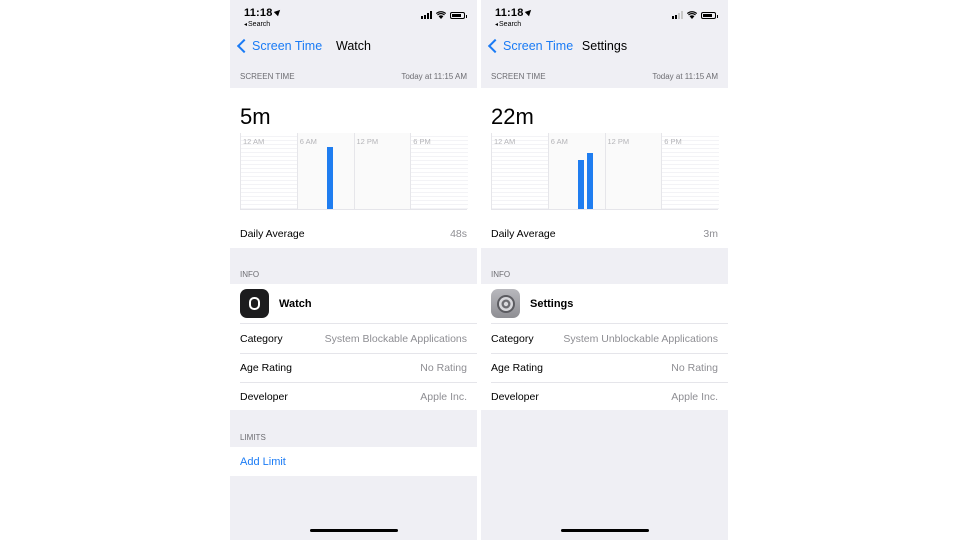 The width and height of the screenshot is (960, 540). What do you see at coordinates (353, 233) in the screenshot?
I see `daily-average-row: Daily Average 48s` at bounding box center [353, 233].